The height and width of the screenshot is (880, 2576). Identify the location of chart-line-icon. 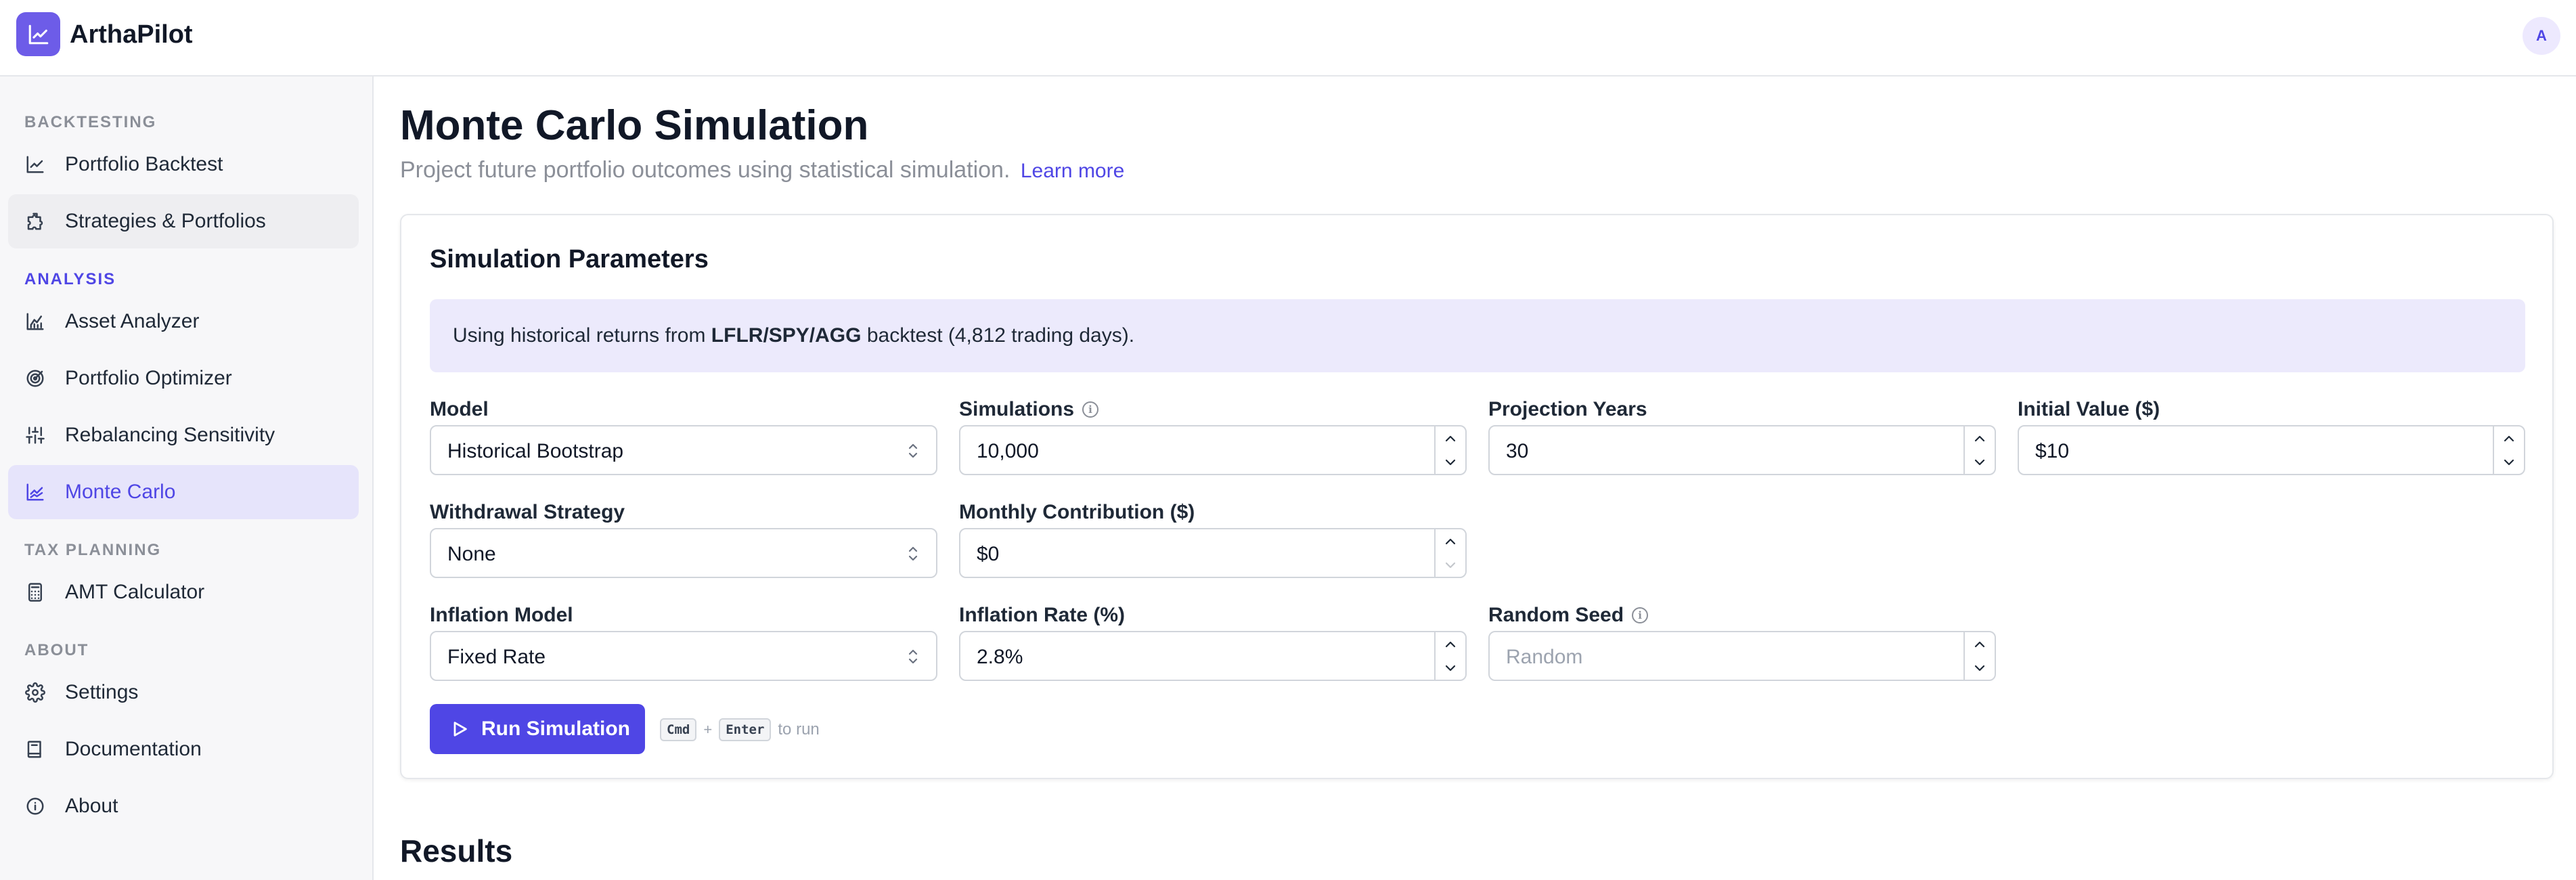
(35, 164).